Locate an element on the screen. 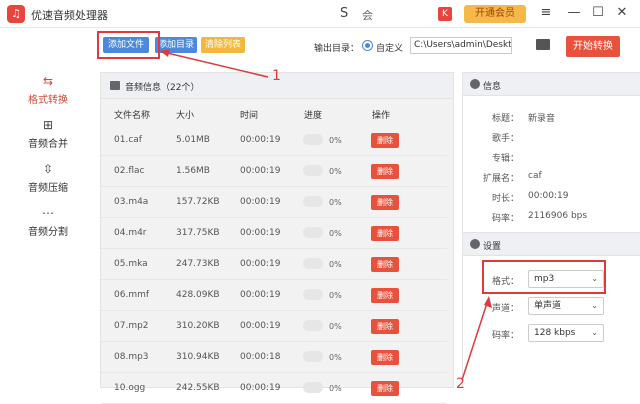 Image resolution: width=640 pixels, height=404 pixels. info-value-duration: 00:00:19 is located at coordinates (548, 196).